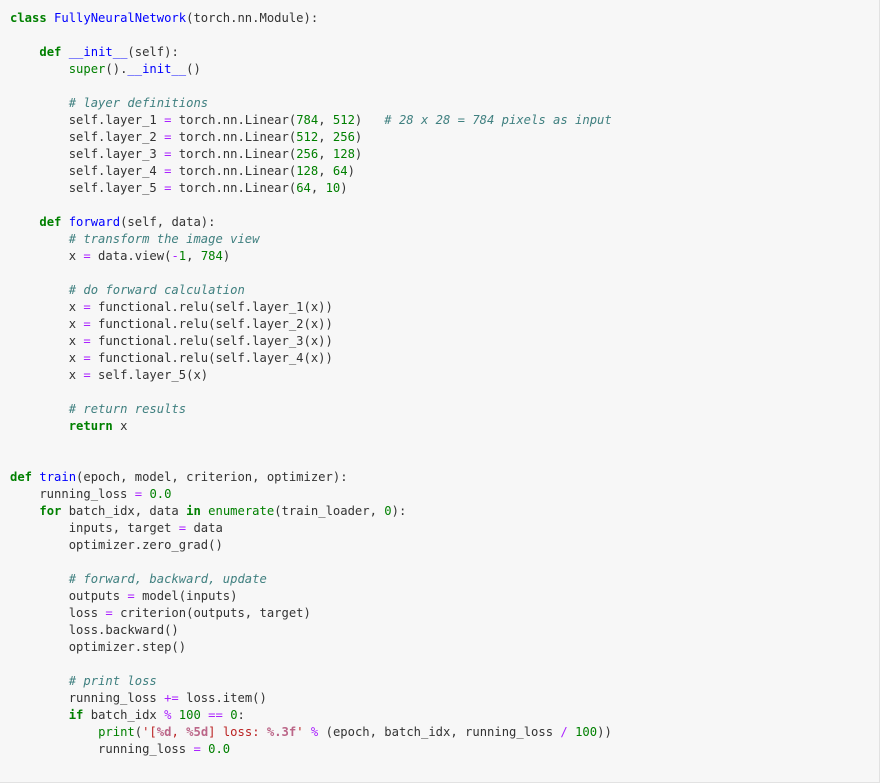 The height and width of the screenshot is (783, 887). I want to click on code-line: # do forward calculation, so click(311, 290).